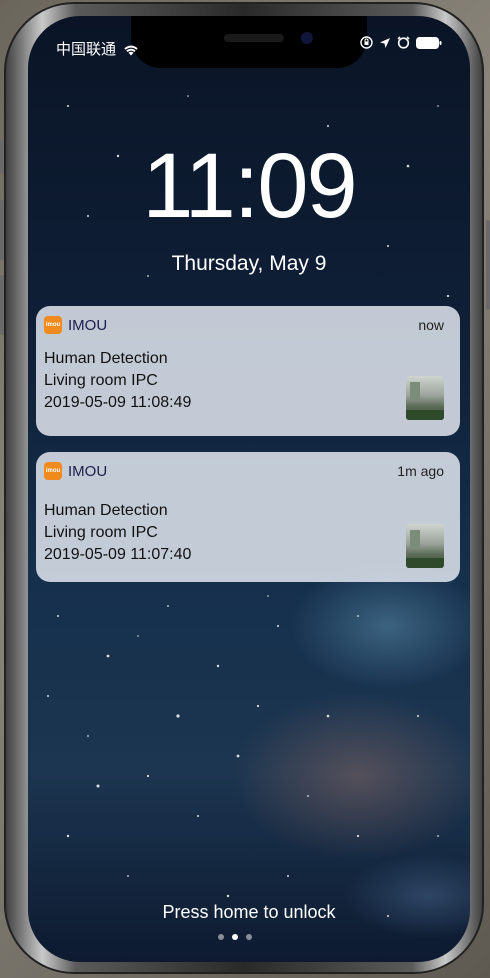 This screenshot has width=490, height=978. Describe the element at coordinates (431, 325) in the screenshot. I see `notification-time: now` at that location.